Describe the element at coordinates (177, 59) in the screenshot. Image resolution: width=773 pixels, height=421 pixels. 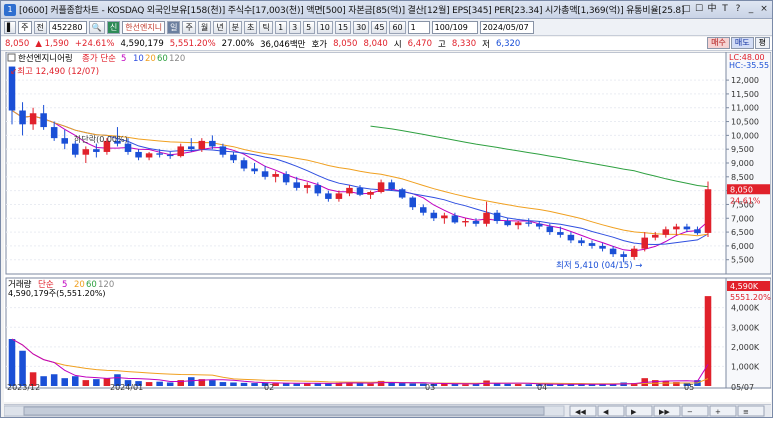
I see `ma-legend-120: 120` at that location.